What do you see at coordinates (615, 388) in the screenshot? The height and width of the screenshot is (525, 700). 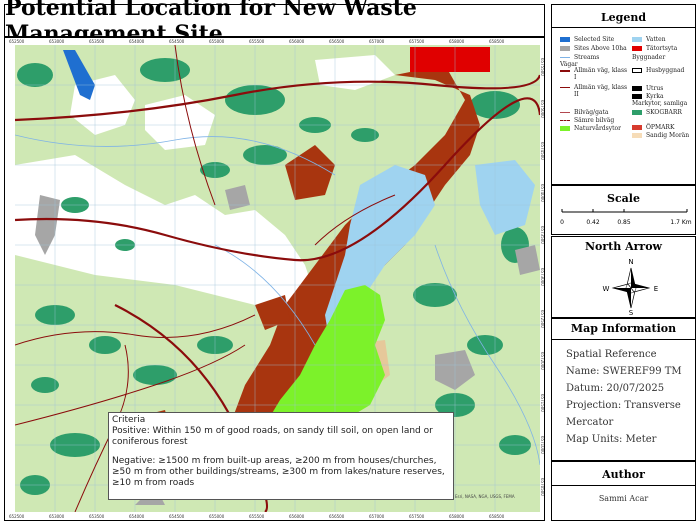 I see `info-line: Datum: 20/07/2025` at bounding box center [615, 388].